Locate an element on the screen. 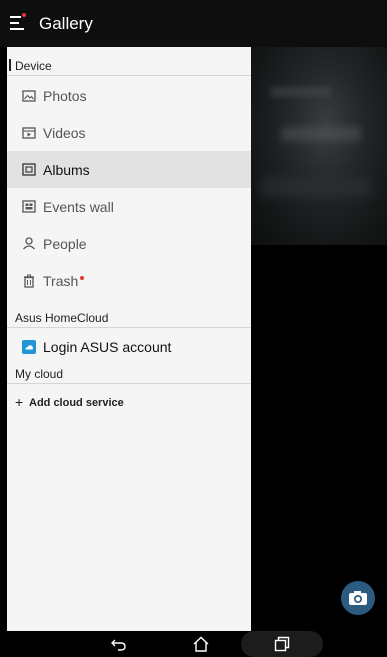 The image size is (387, 657). nav-item-people: People is located at coordinates (129, 243).